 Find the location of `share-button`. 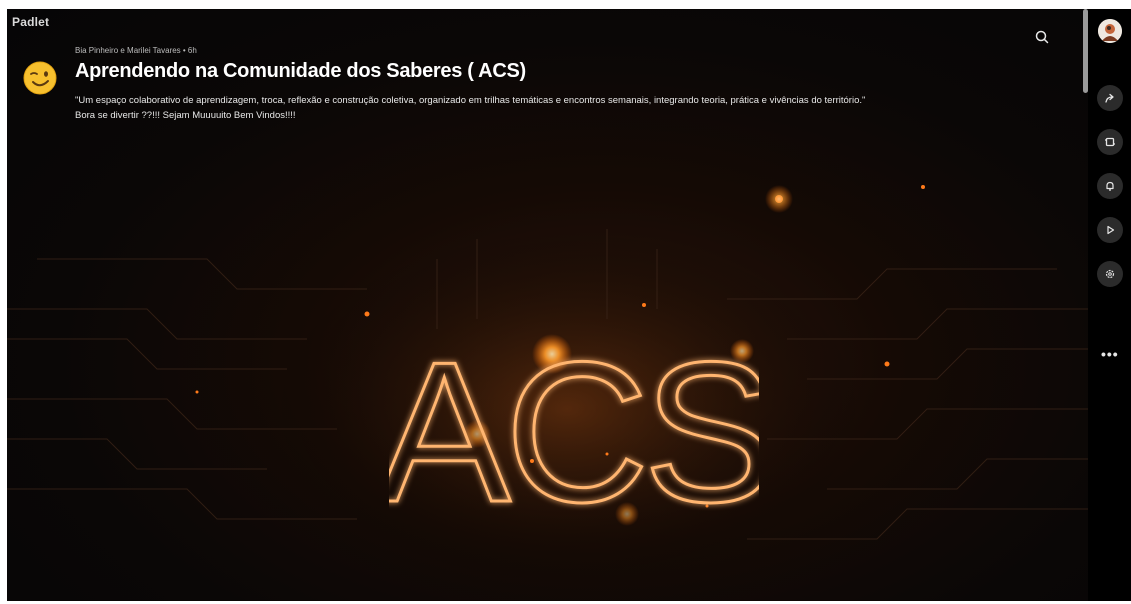

share-button is located at coordinates (1110, 98).